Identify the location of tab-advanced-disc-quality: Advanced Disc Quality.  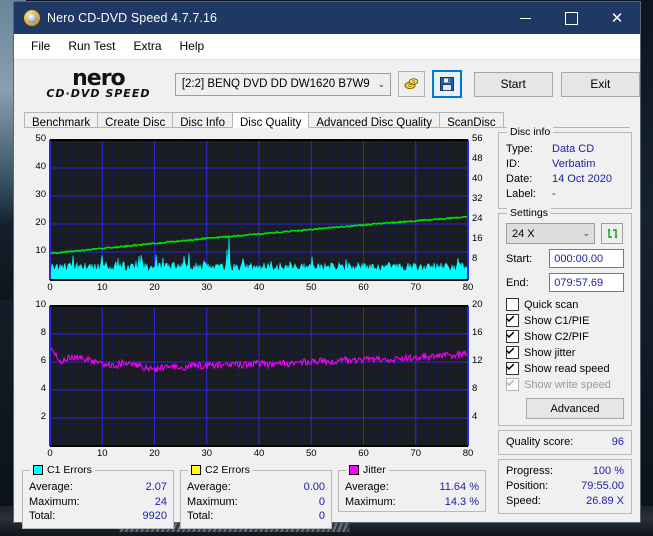
(374, 120).